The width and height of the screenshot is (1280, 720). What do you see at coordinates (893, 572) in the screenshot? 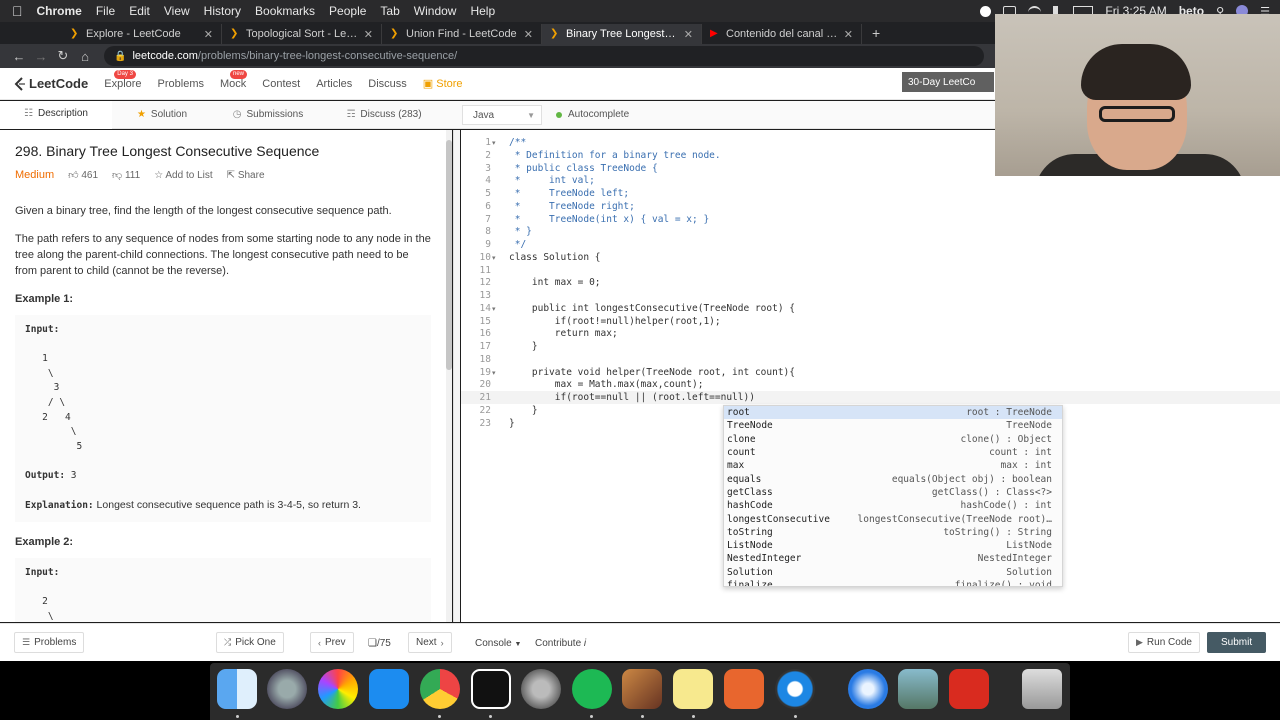
I see `autocomplete-item: Solution Solution` at bounding box center [893, 572].